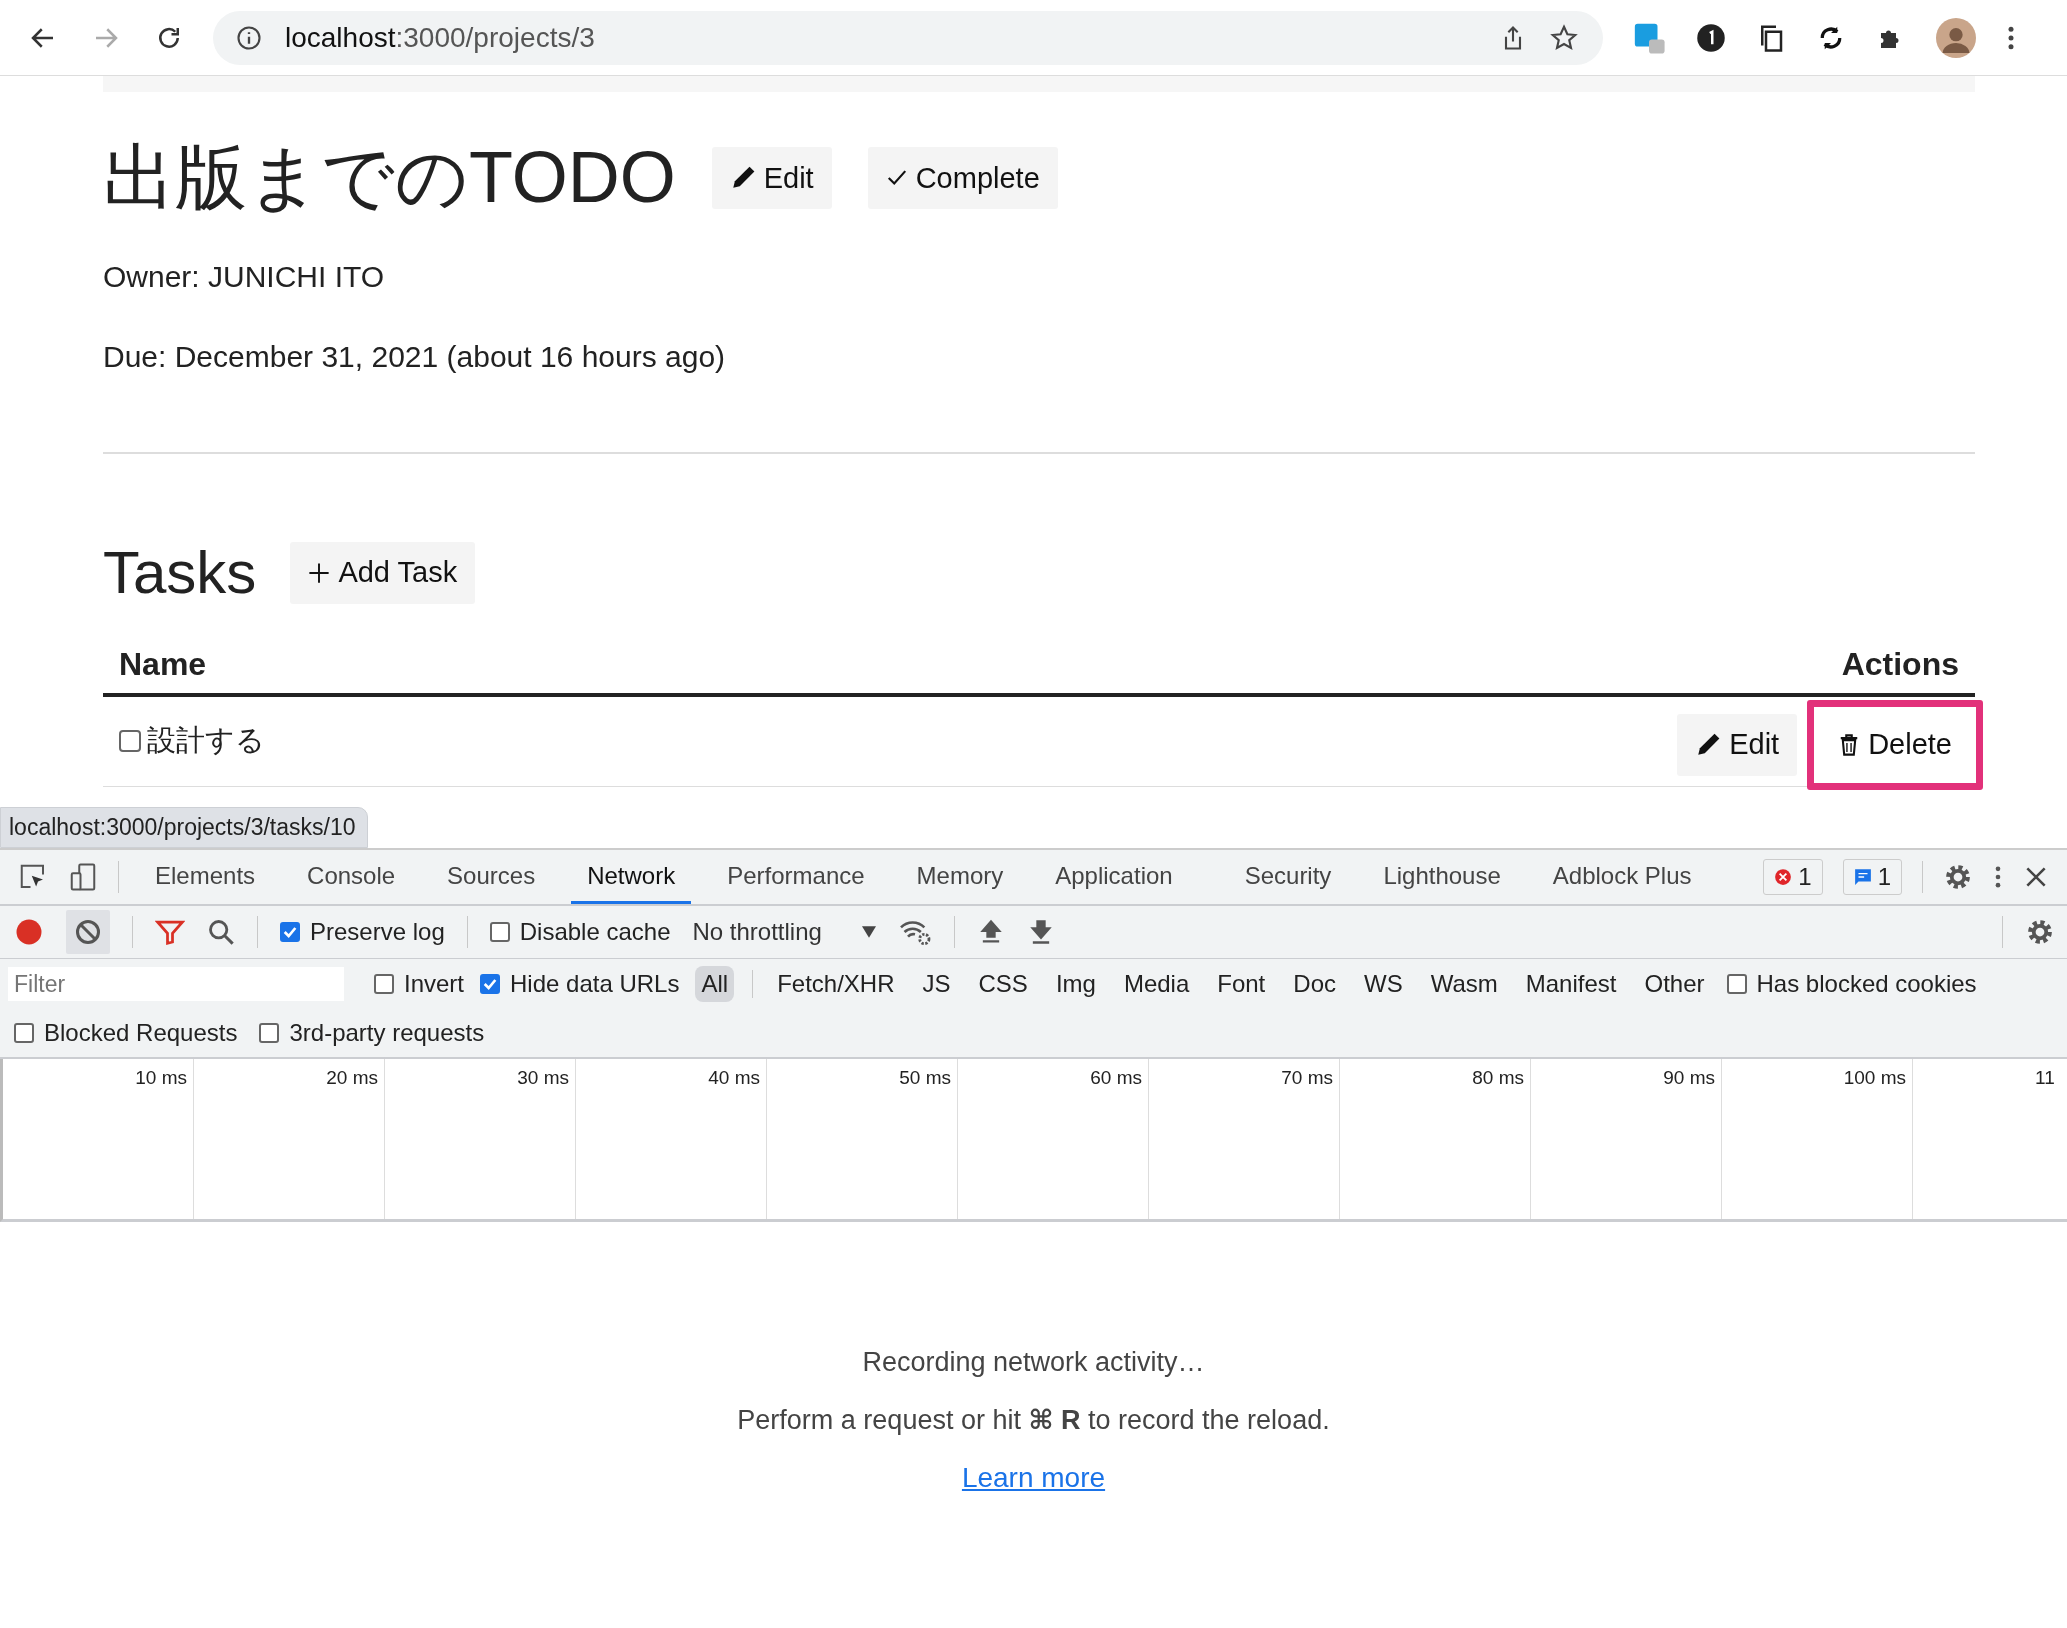 This screenshot has height=1628, width=2067. Describe the element at coordinates (221, 932) in the screenshot. I see `search-icon` at that location.